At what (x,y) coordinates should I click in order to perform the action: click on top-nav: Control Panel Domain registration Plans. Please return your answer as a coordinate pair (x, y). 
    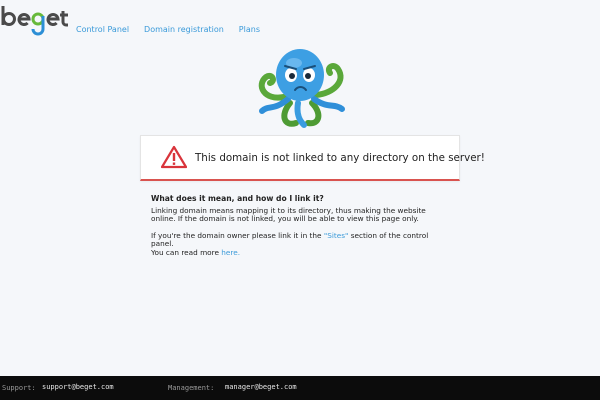
    Looking at the image, I should click on (168, 29).